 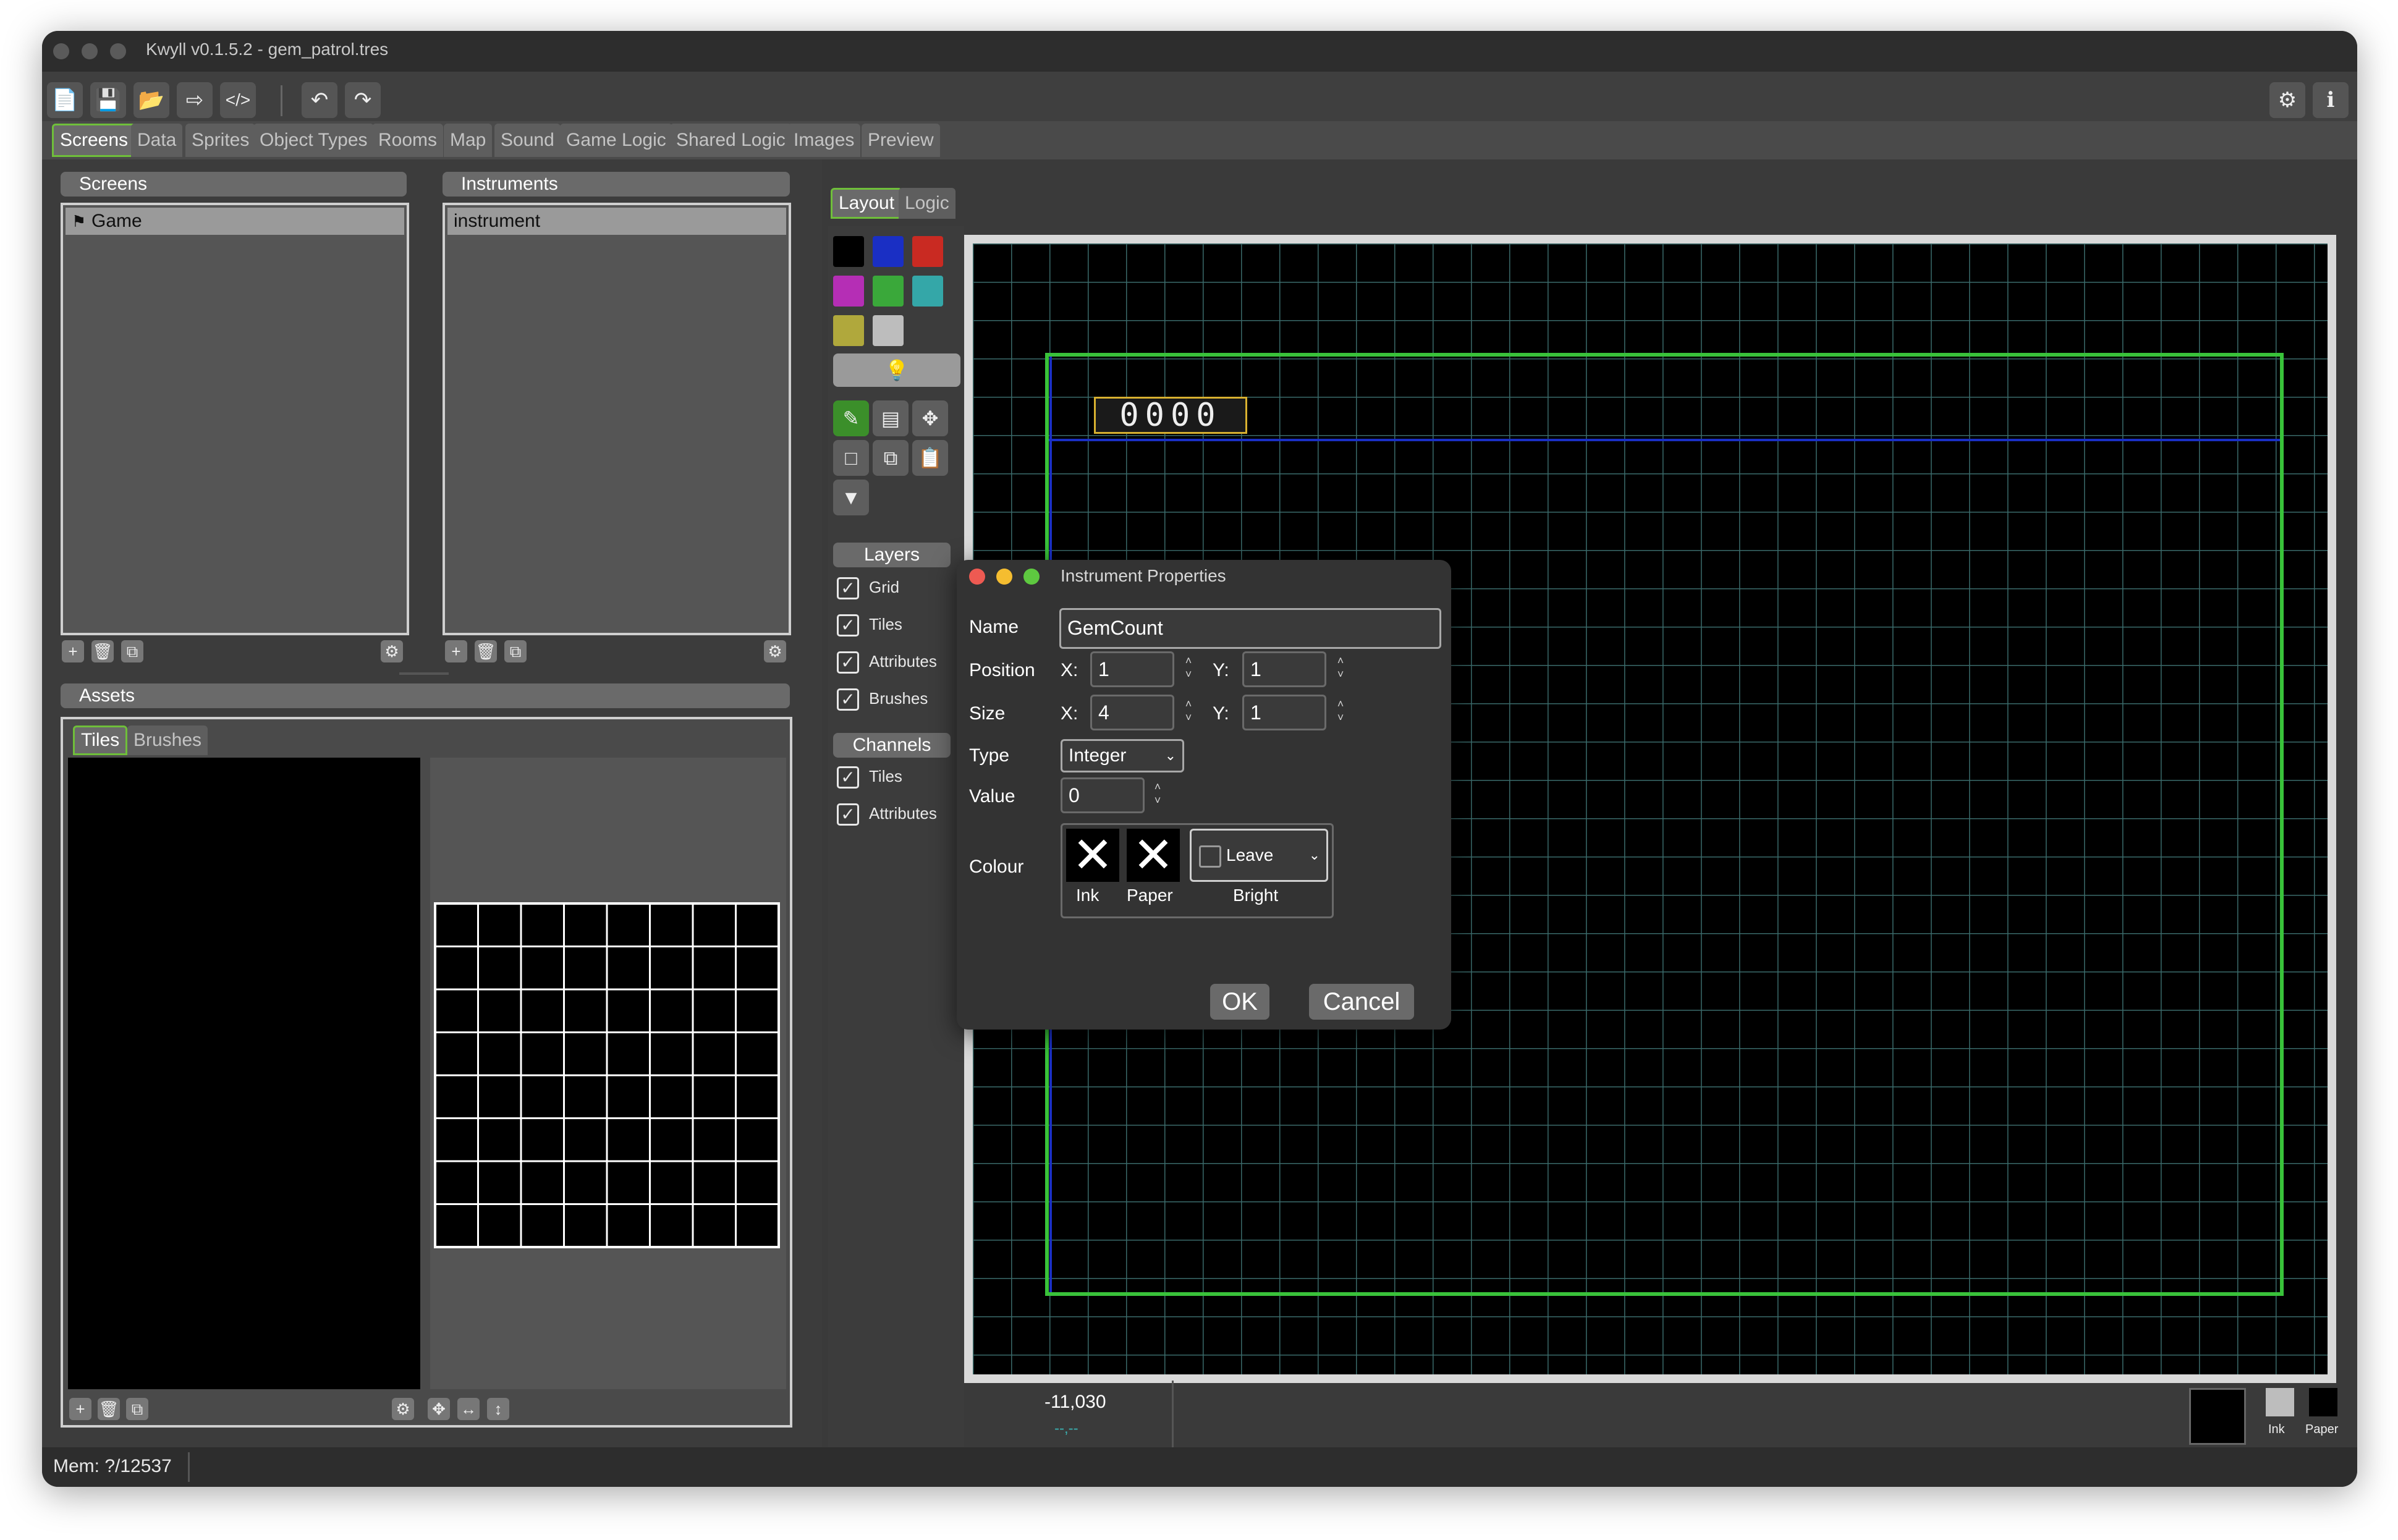 I want to click on tab-preview: Preview, so click(x=901, y=140).